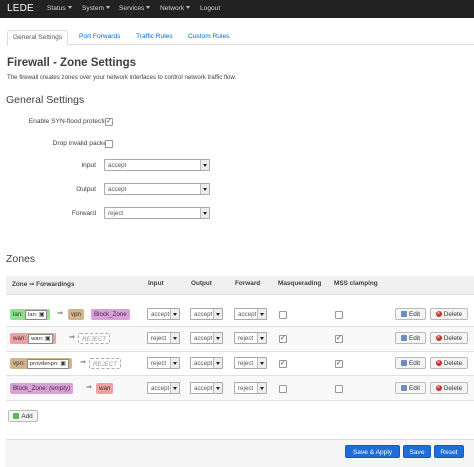 This screenshot has height=467, width=474. I want to click on delete-label: Delete, so click(453, 314).